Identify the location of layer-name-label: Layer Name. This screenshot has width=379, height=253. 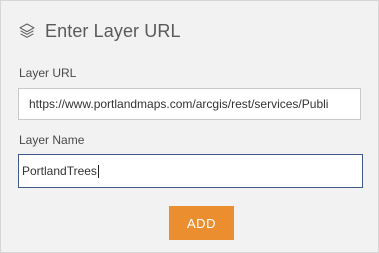
(52, 140).